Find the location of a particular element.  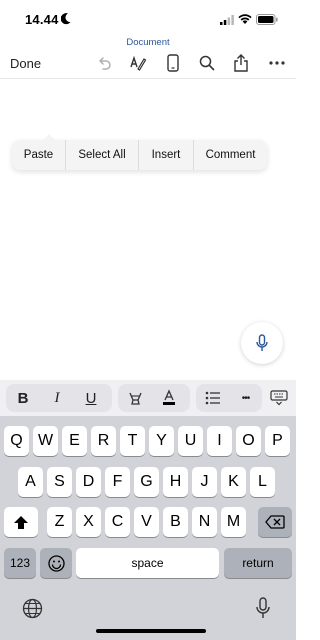

home-indicator is located at coordinates (151, 631).